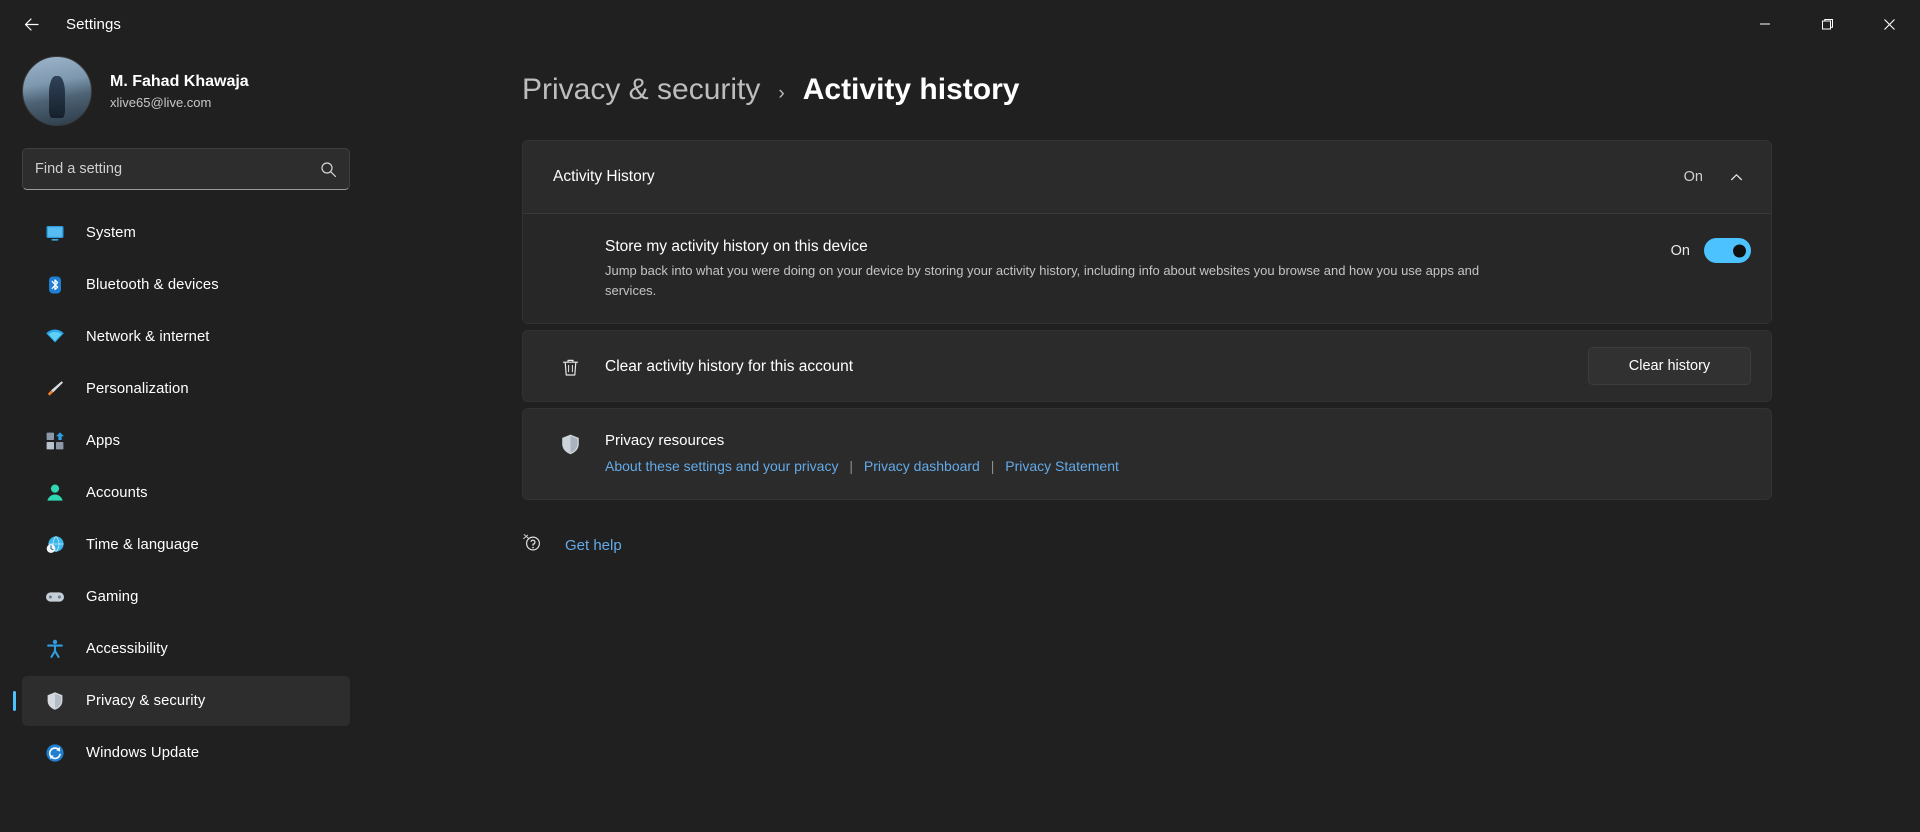 The image size is (1920, 832). What do you see at coordinates (55, 753) in the screenshot?
I see `windows-update-icon` at bounding box center [55, 753].